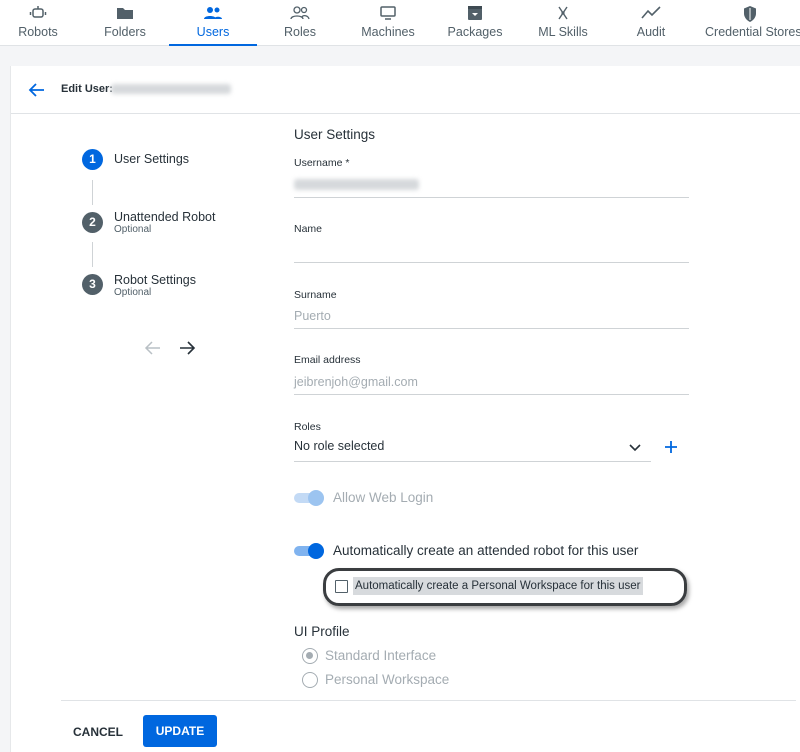 The width and height of the screenshot is (800, 752). I want to click on surname-underline, so click(491, 328).